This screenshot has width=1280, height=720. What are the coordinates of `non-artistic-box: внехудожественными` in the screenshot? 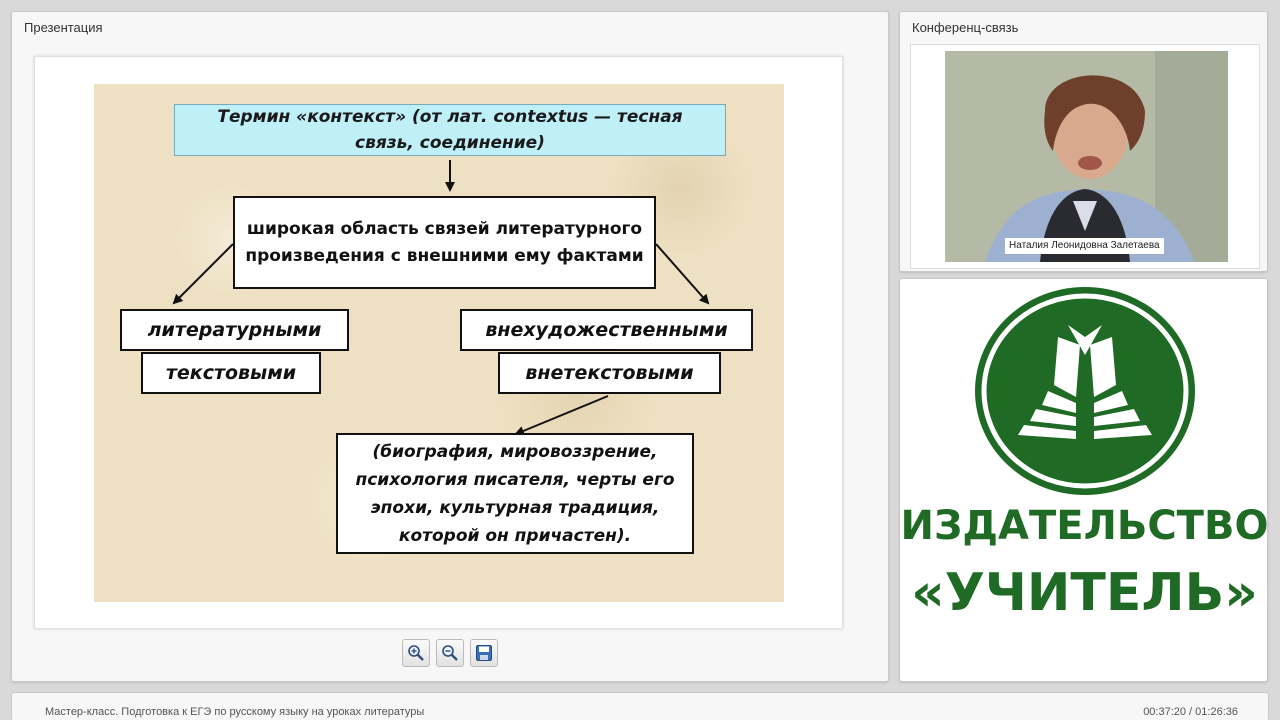 It's located at (606, 330).